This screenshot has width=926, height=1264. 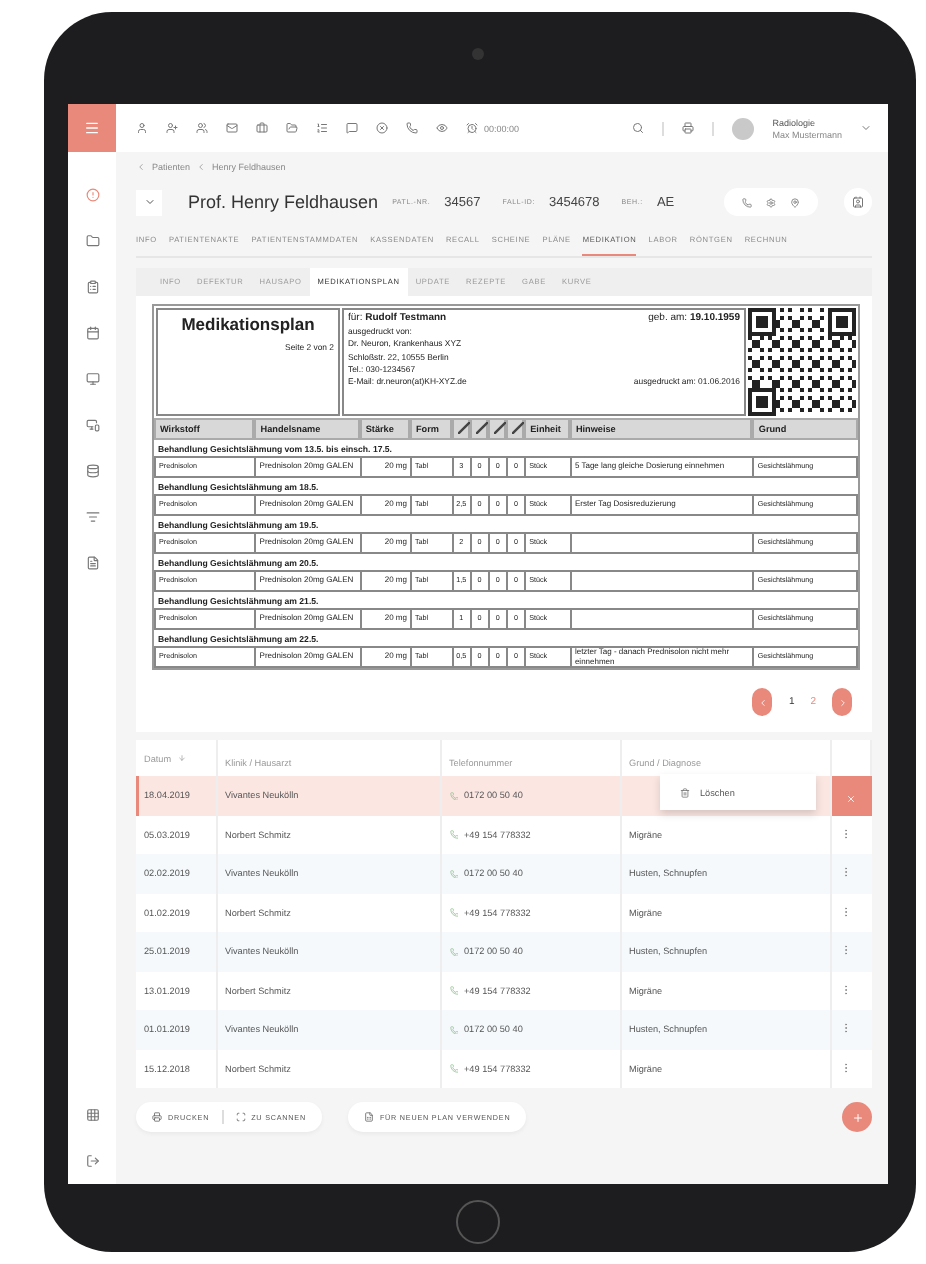 I want to click on alarm-clock-icon, so click(x=472, y=128).